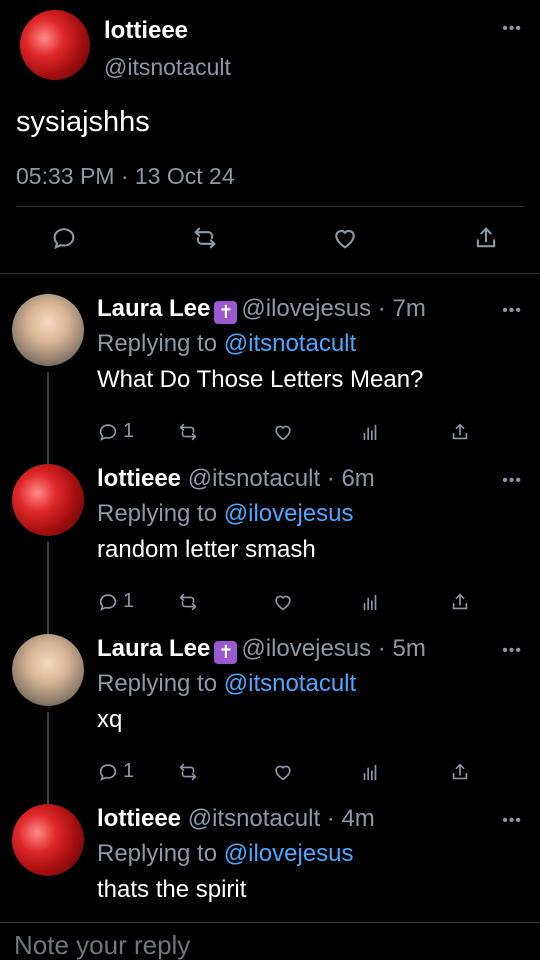 The height and width of the screenshot is (960, 540). I want to click on author-handle-time: @ilovejesus · 7m, so click(333, 308).